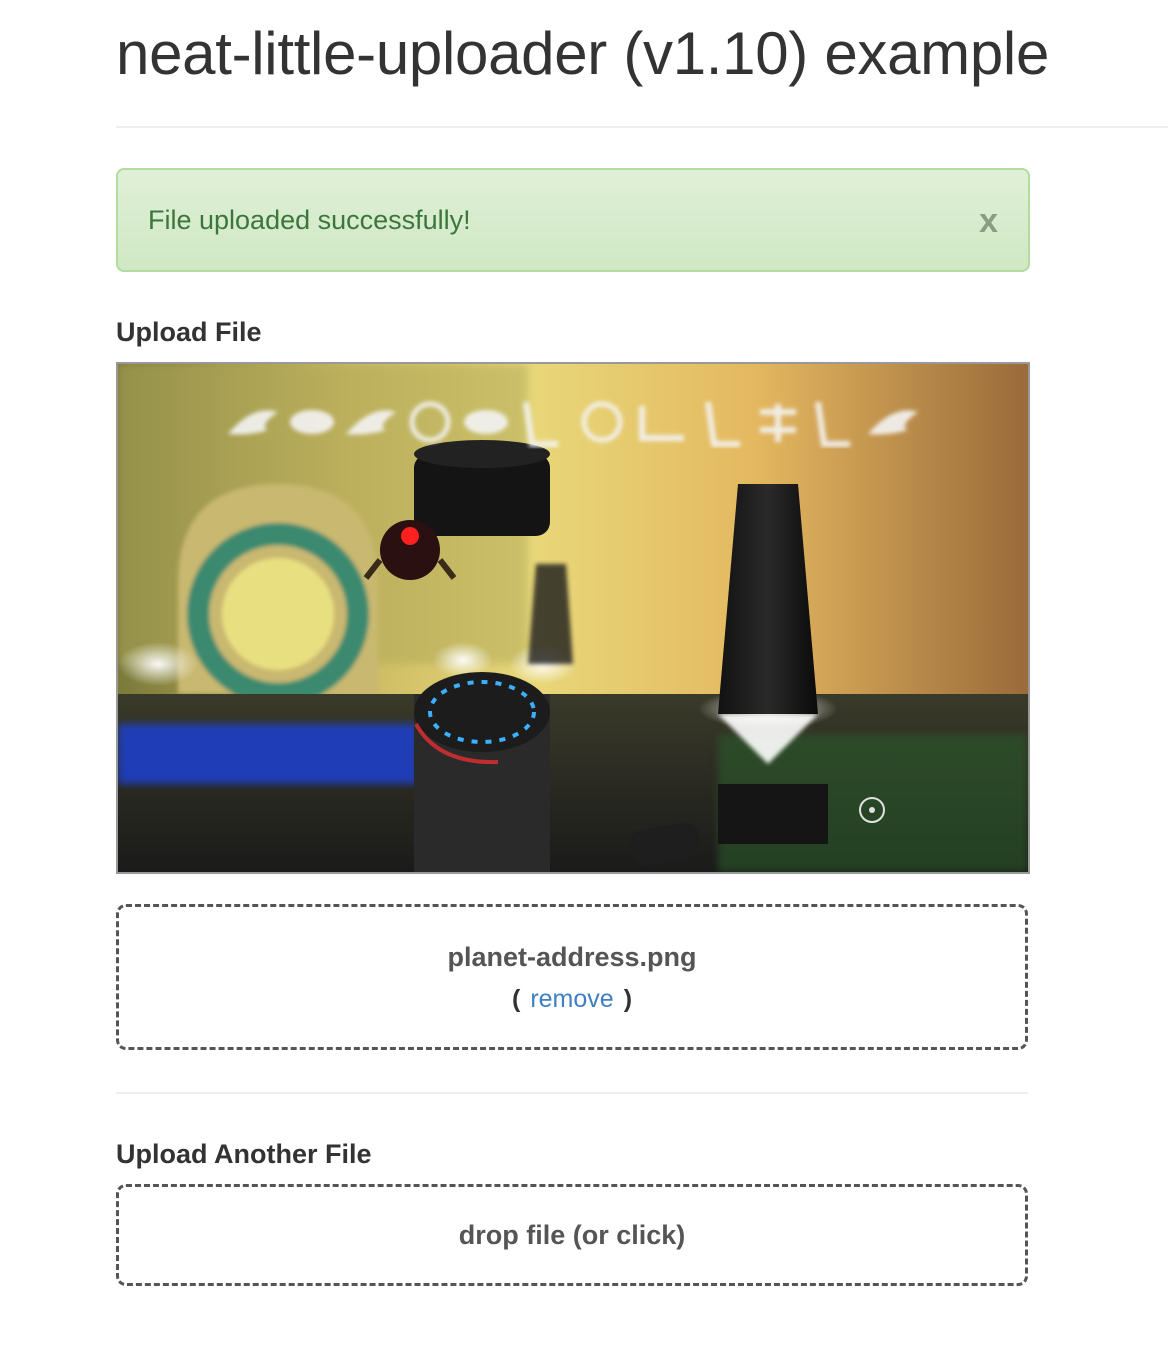 The height and width of the screenshot is (1362, 1168). I want to click on close-paren: ), so click(628, 999).